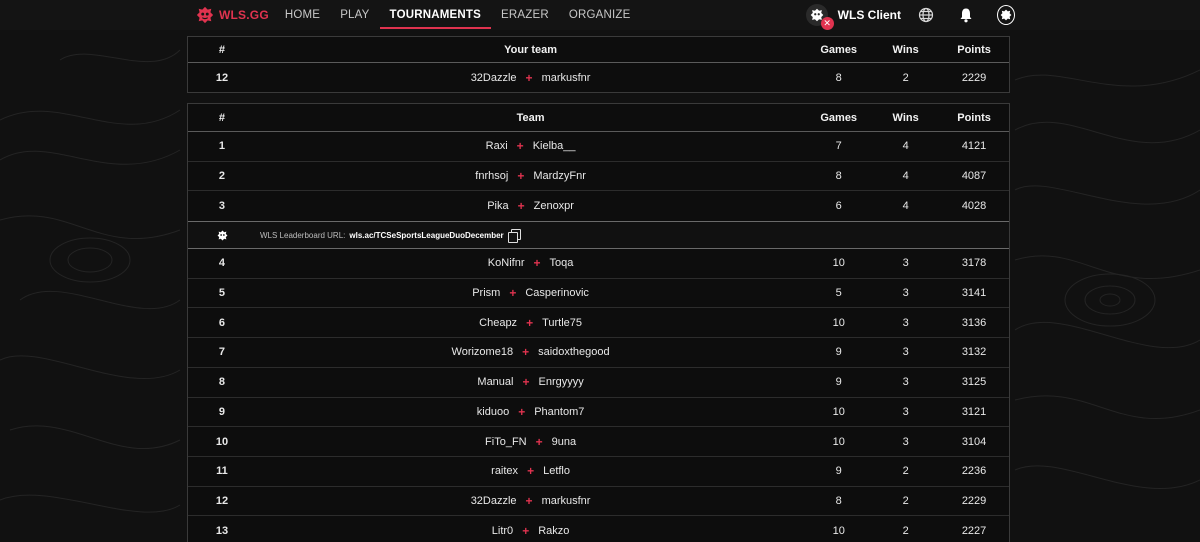  Describe the element at coordinates (497, 146) in the screenshot. I see `player-one: Raxi` at that location.